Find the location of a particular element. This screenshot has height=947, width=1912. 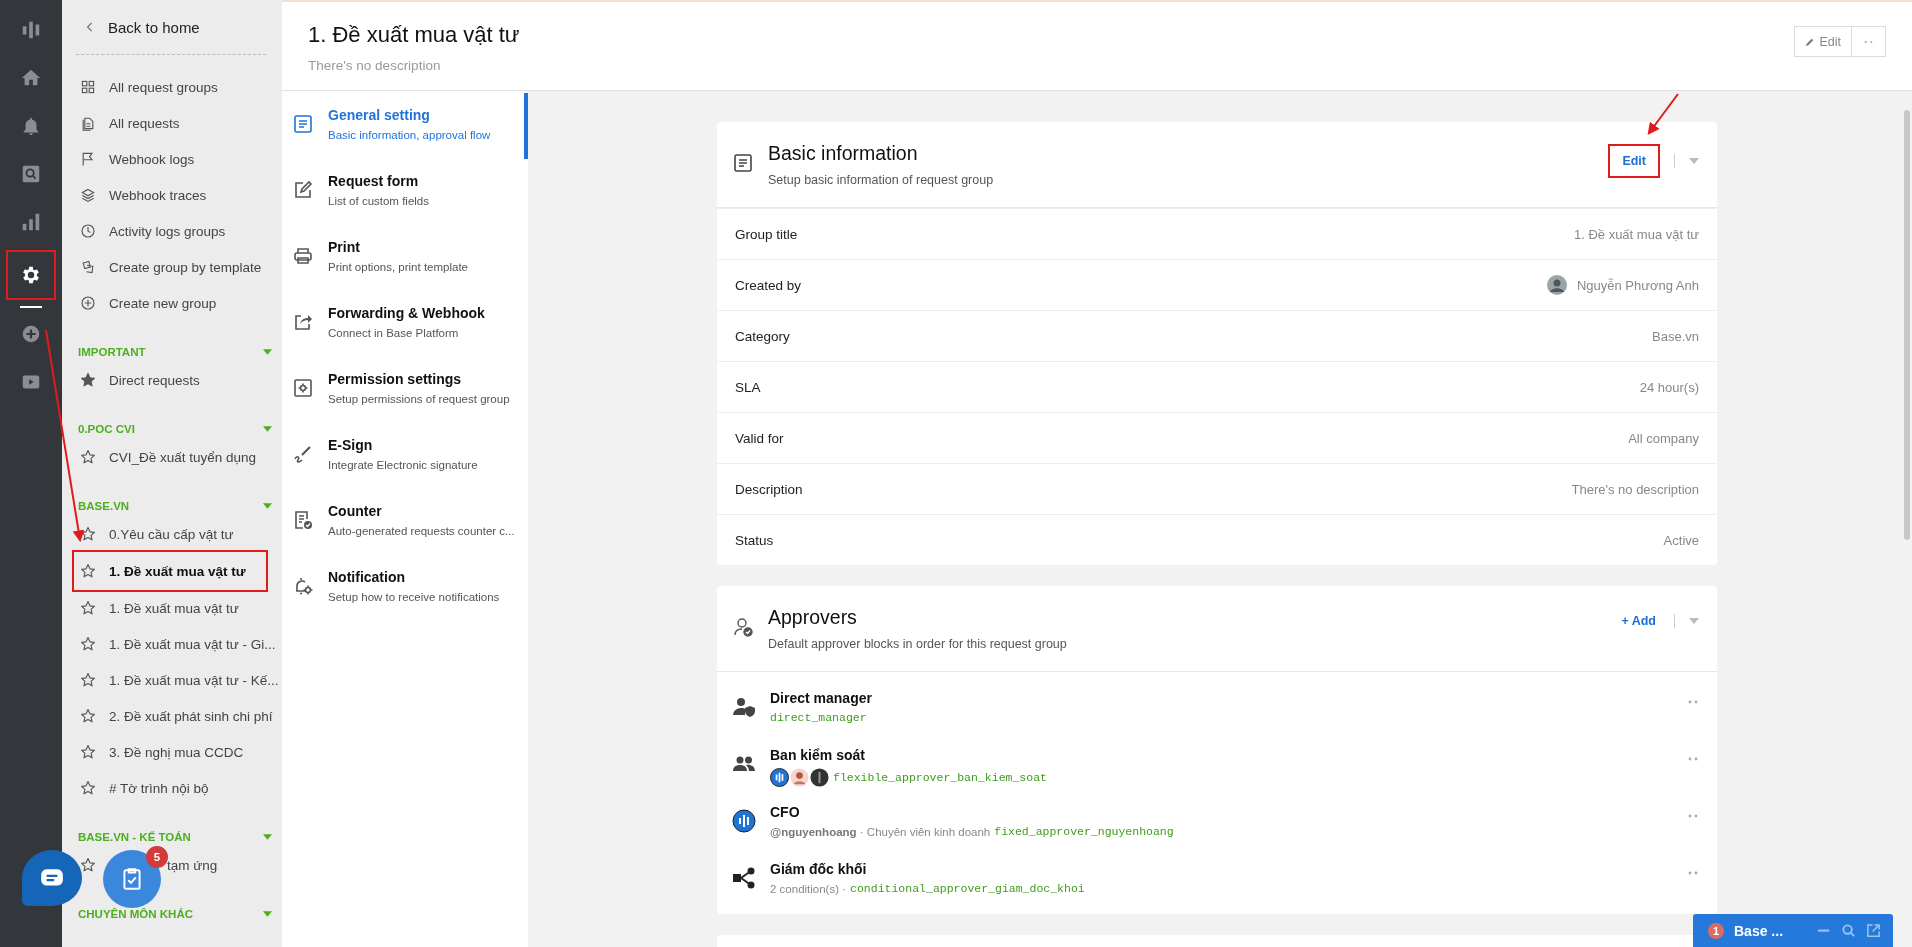

pencil-icon is located at coordinates (1810, 41).